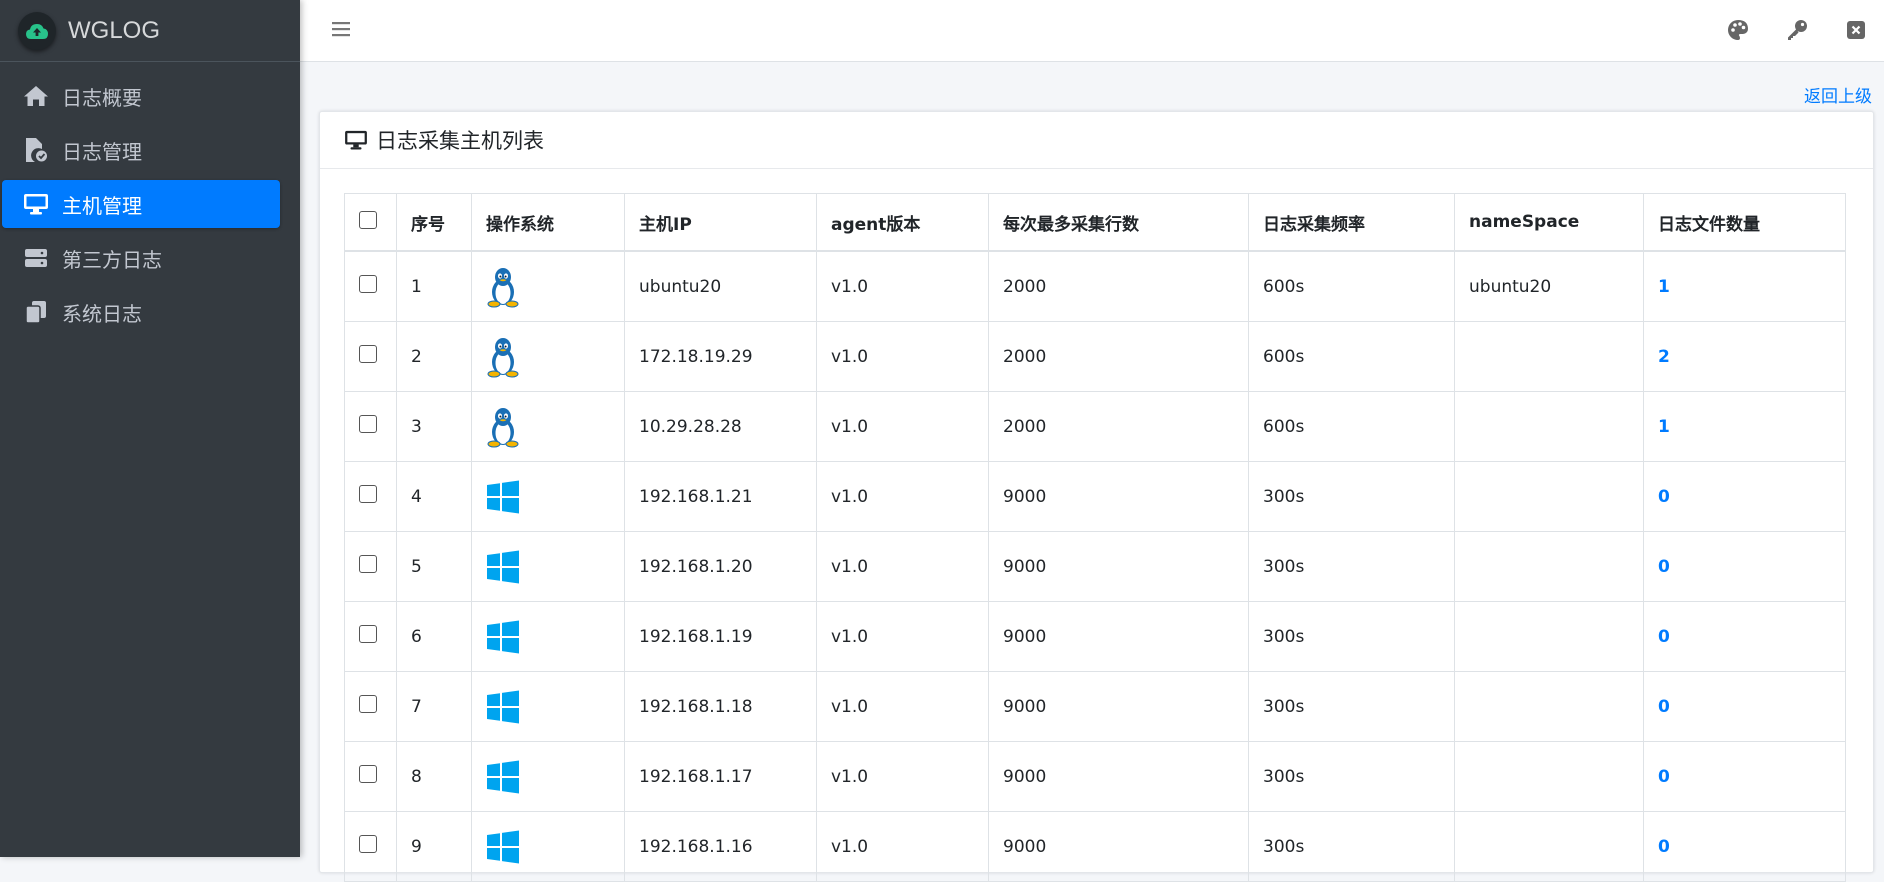 Image resolution: width=1884 pixels, height=882 pixels. What do you see at coordinates (1095, 706) in the screenshot?
I see `table-row: 7 192.168.1.18 v1.0 9000 300s 0` at bounding box center [1095, 706].